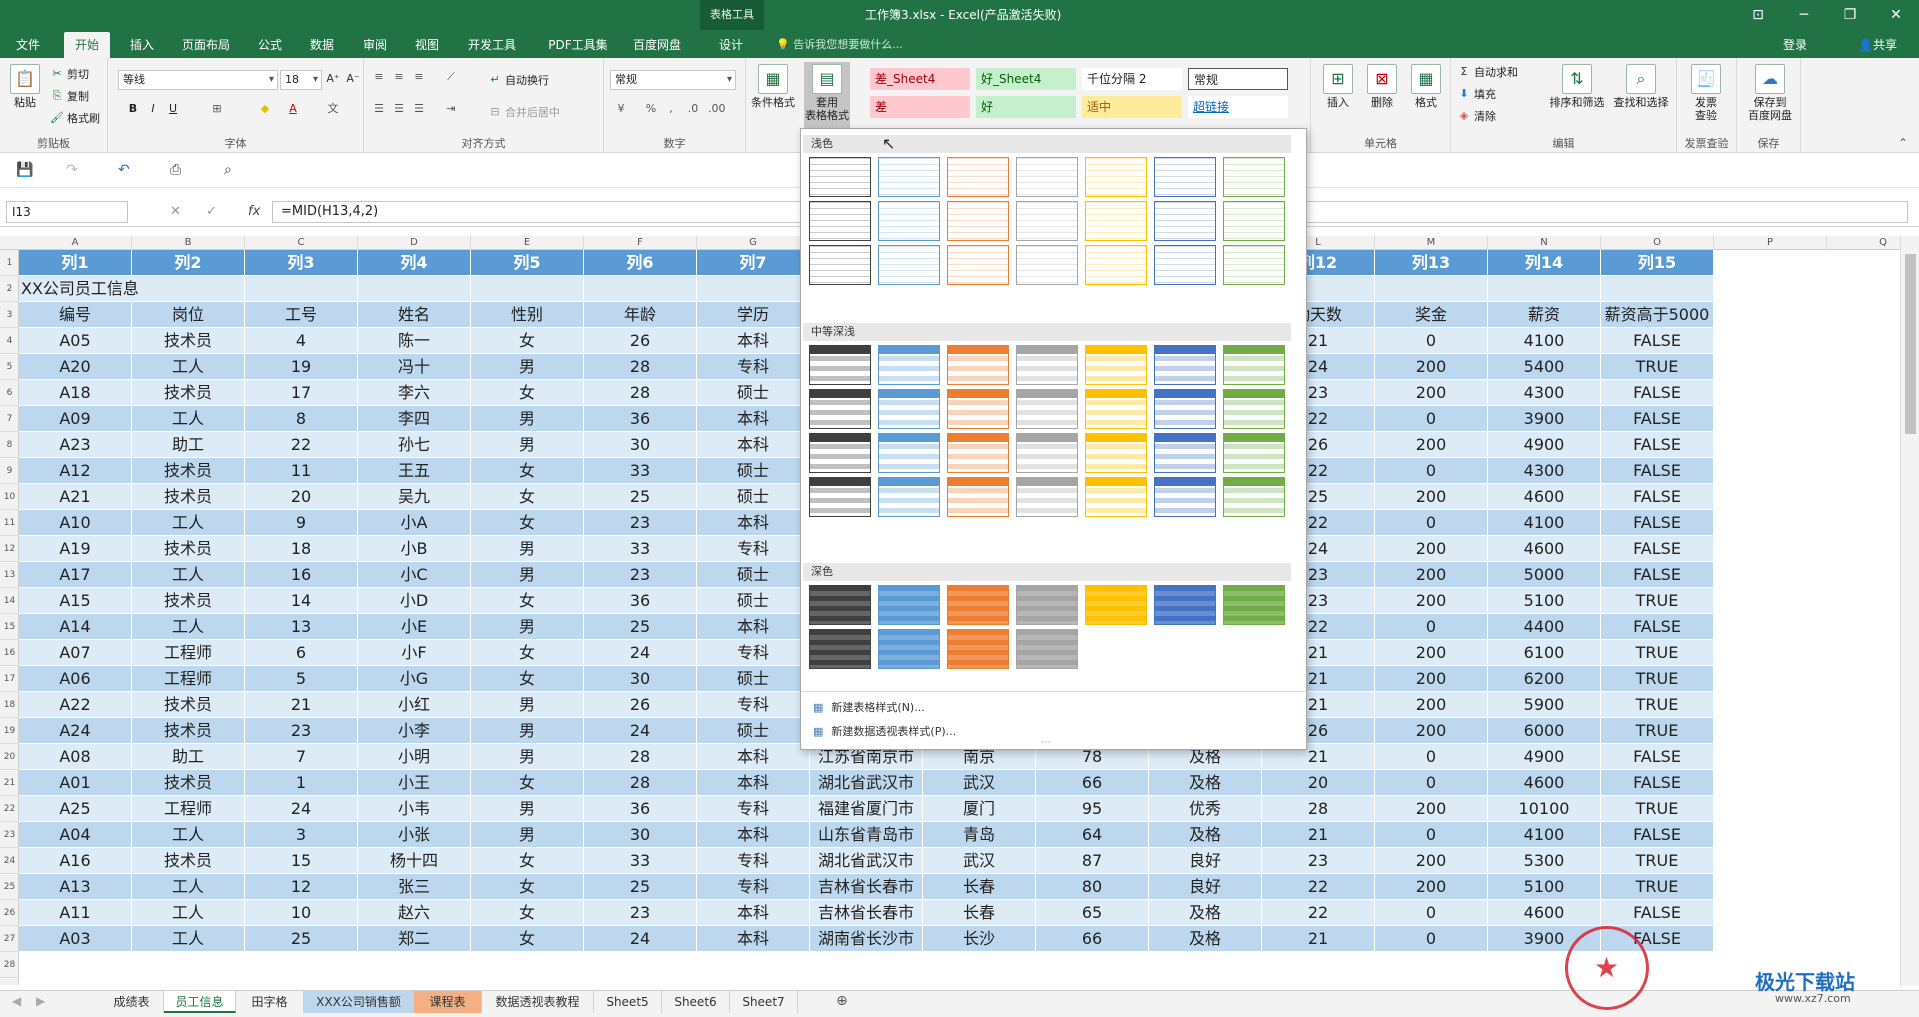 This screenshot has height=1017, width=1919. I want to click on enter-icon: ✓, so click(211, 211).